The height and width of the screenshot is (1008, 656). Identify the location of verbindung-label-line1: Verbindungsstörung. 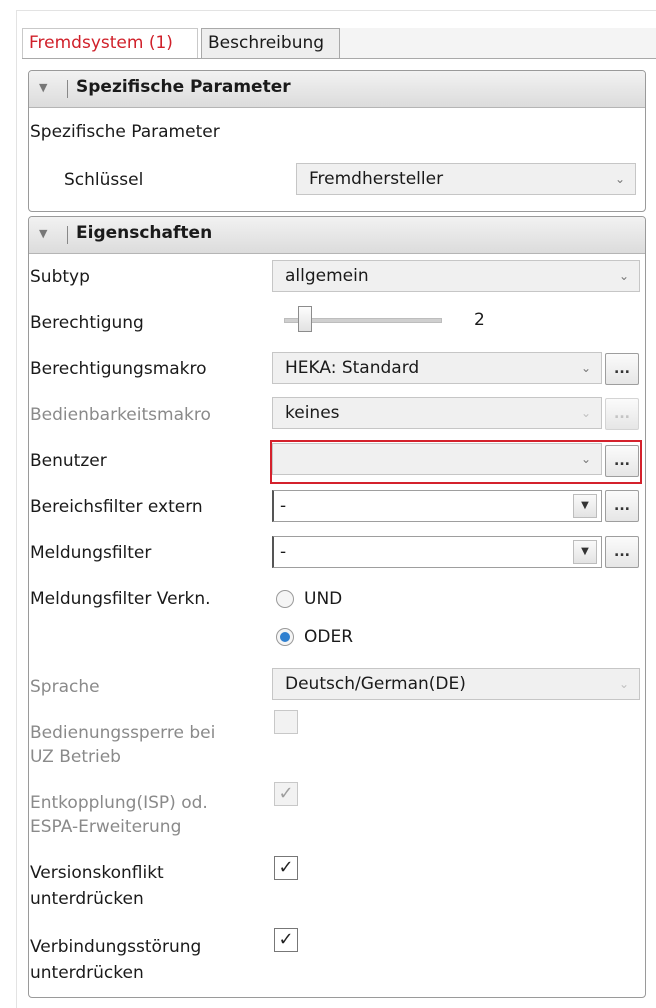
(116, 947).